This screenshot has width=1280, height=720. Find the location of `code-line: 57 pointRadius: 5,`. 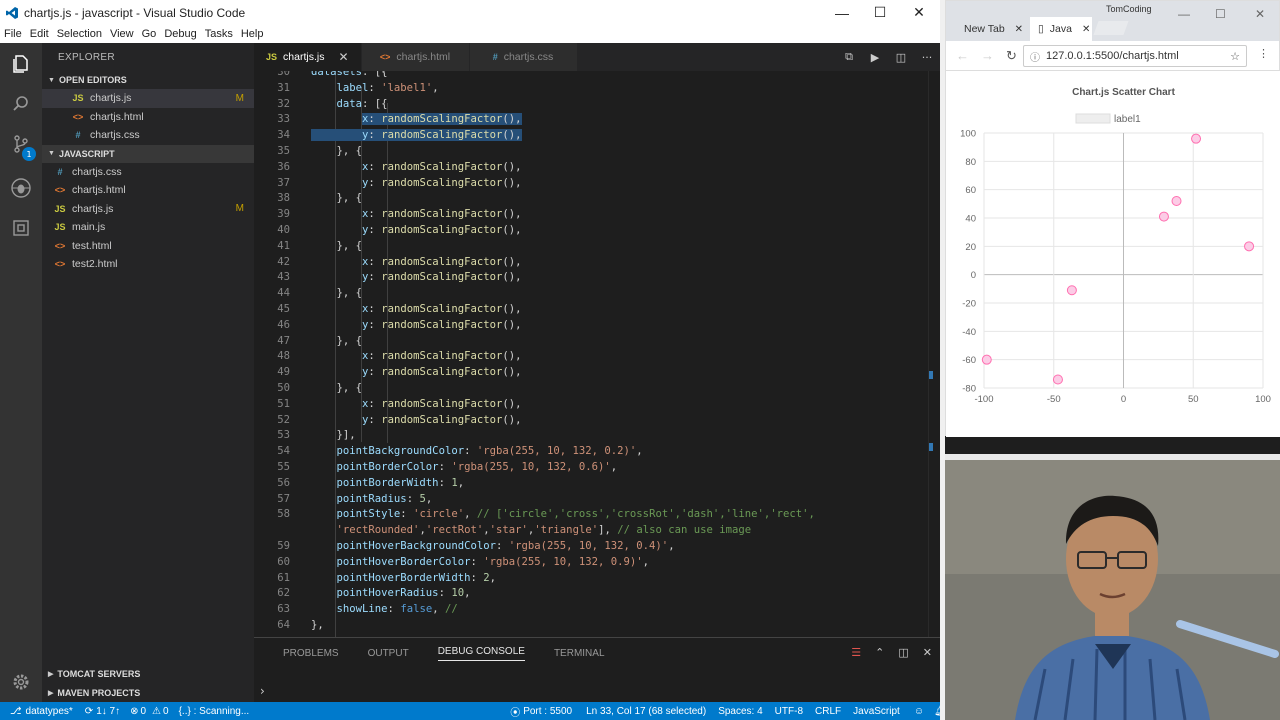

code-line: 57 pointRadius: 5, is located at coordinates (597, 500).